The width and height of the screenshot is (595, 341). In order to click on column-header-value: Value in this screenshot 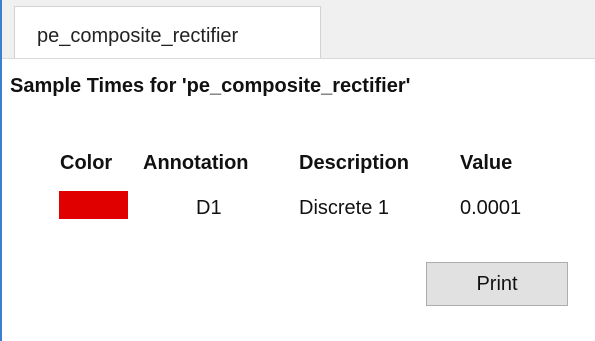, I will do `click(486, 163)`.